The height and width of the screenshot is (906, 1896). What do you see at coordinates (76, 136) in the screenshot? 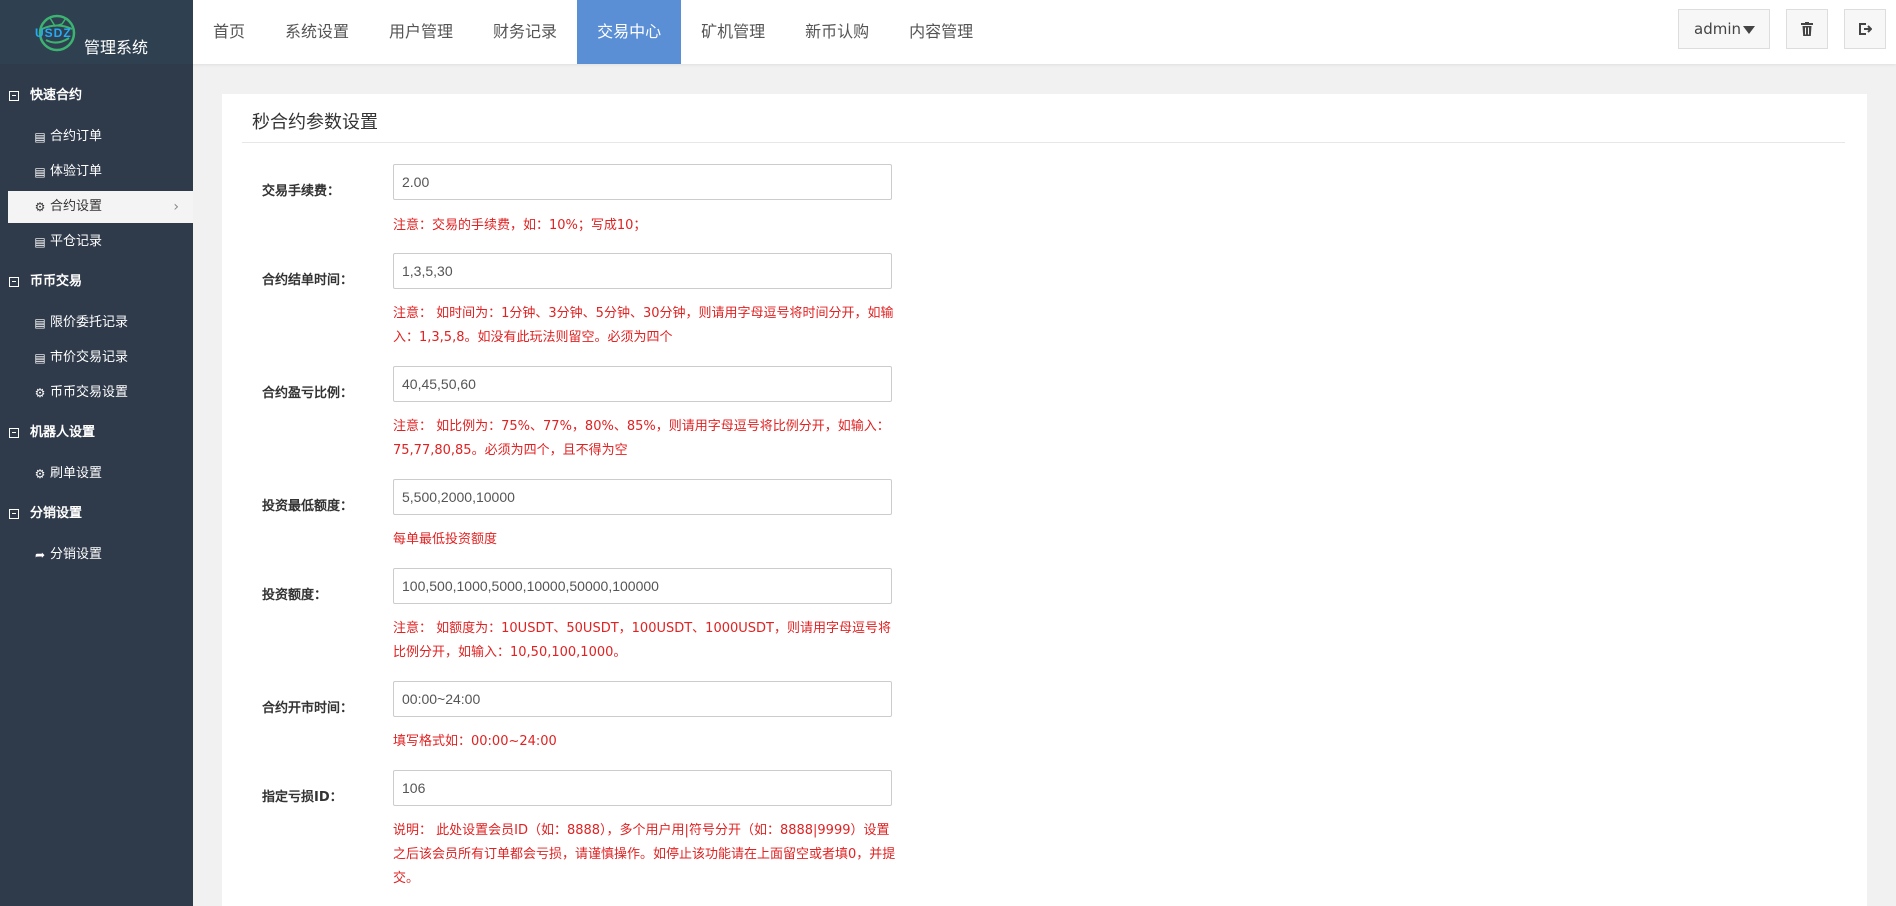
I see `sidebar-item-label: 合约订单` at bounding box center [76, 136].